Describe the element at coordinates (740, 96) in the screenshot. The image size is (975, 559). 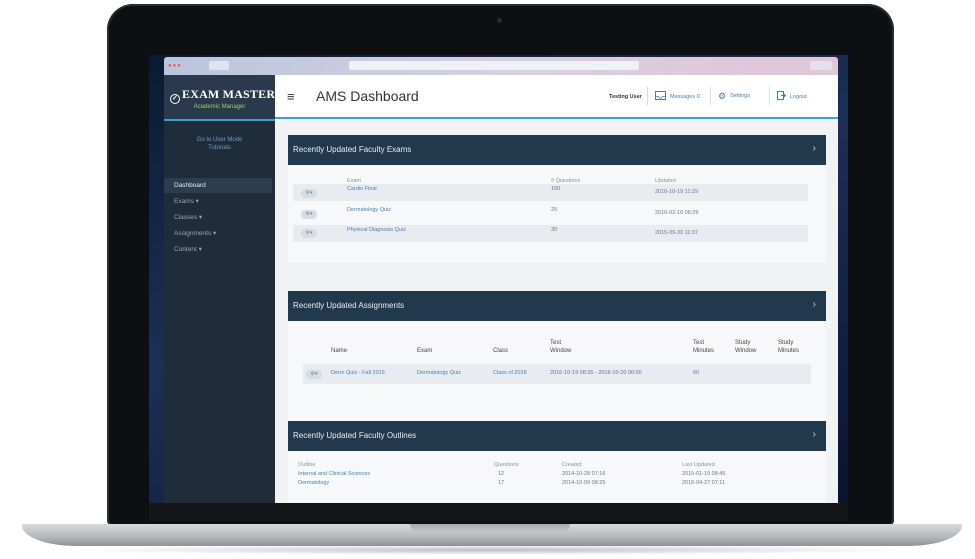
I see `settings-label: Settings` at that location.